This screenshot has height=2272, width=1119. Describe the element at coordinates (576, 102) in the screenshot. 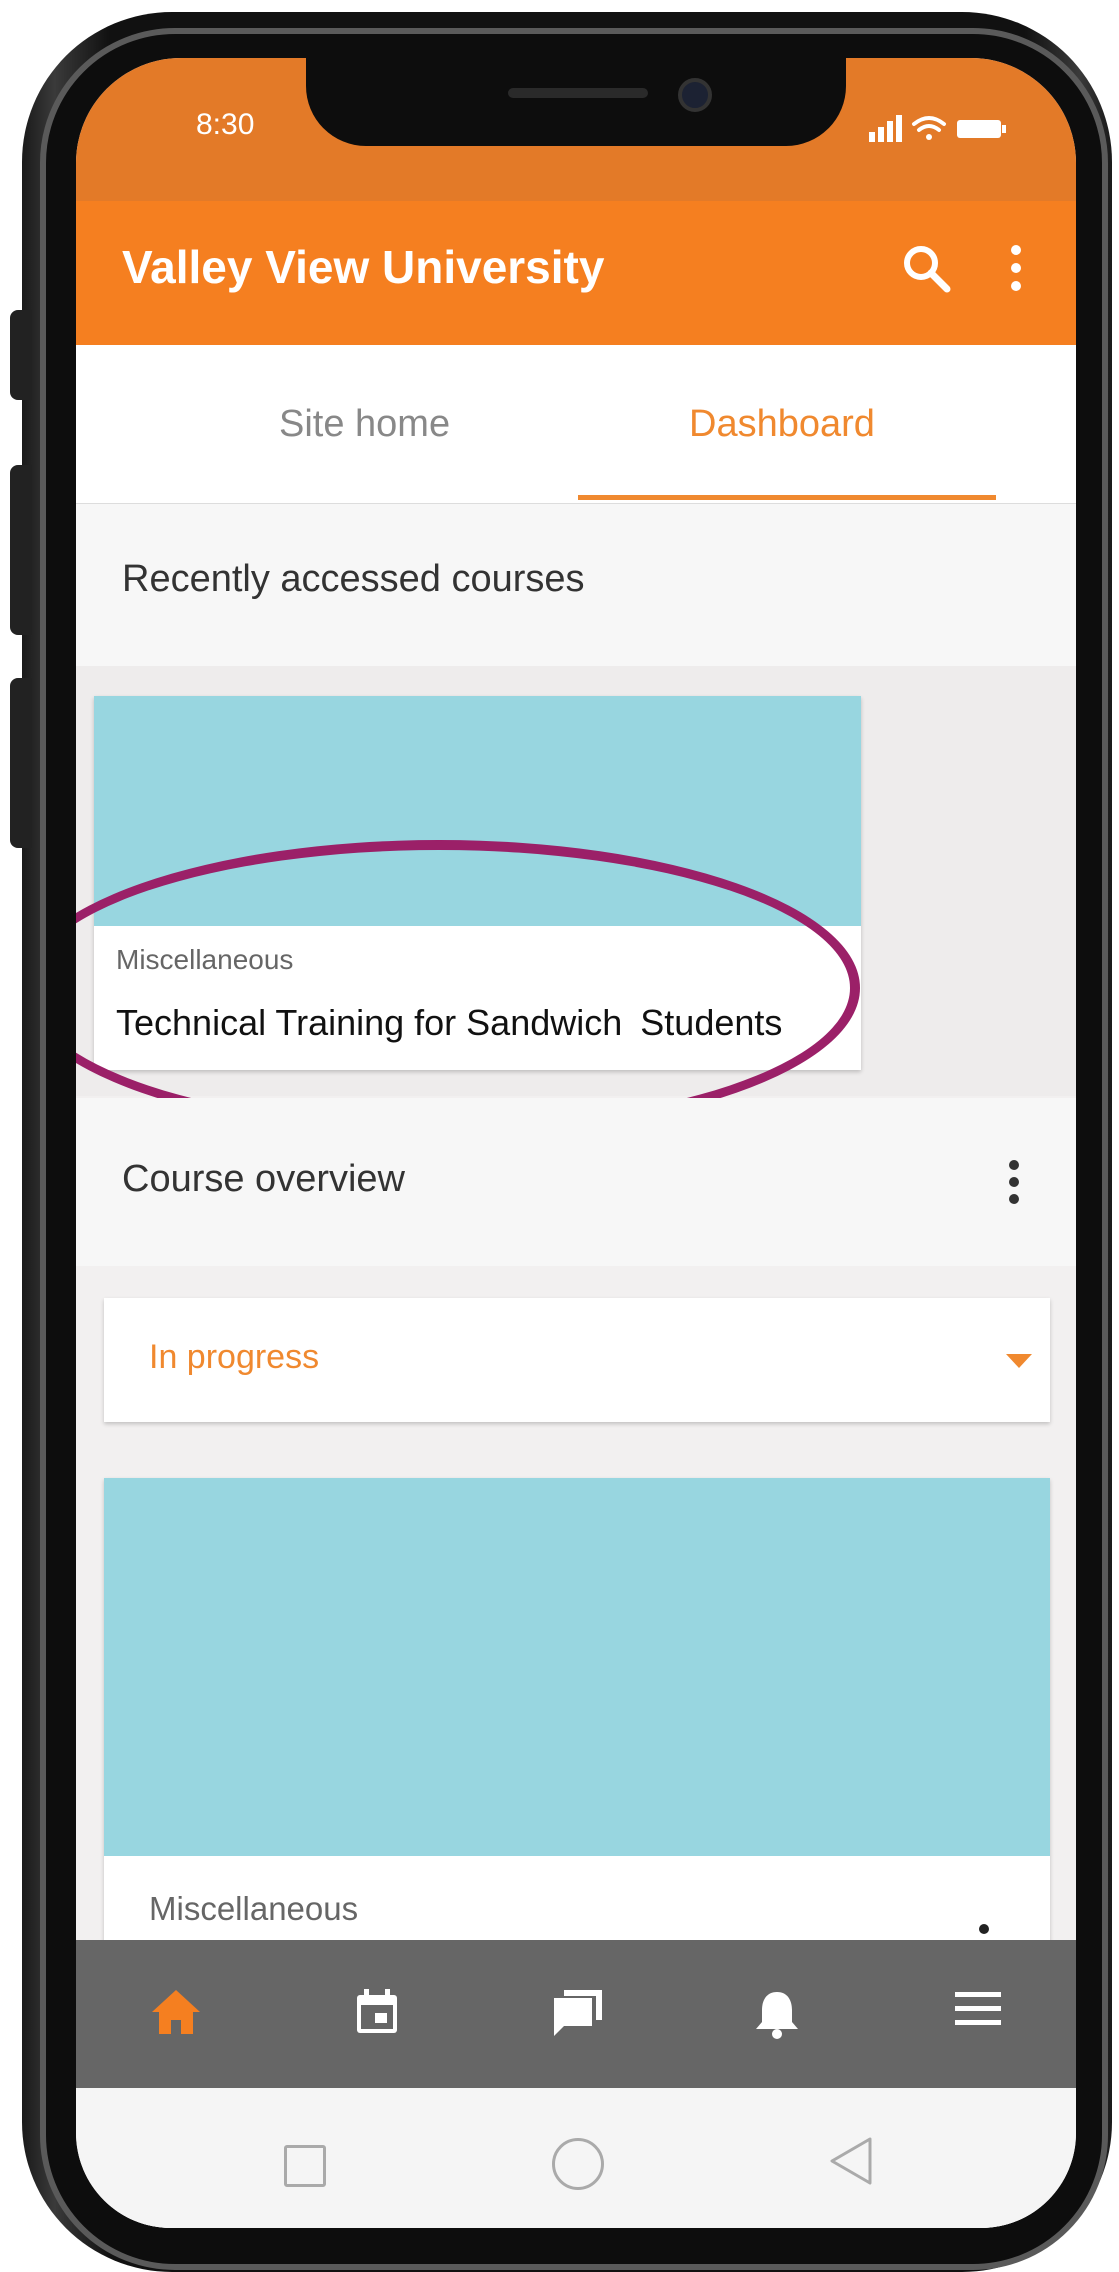

I see `notch` at that location.